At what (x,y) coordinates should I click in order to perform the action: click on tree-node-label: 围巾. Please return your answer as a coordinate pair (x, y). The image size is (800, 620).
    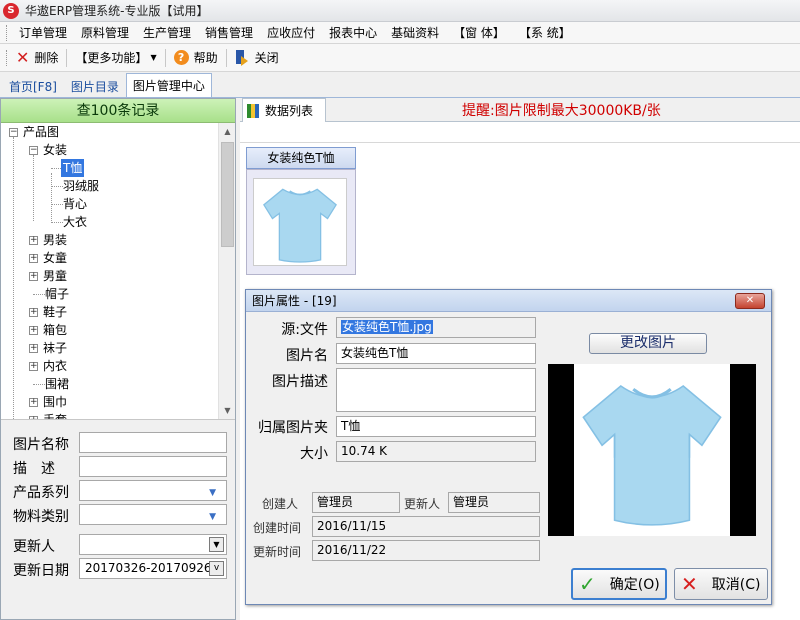
    Looking at the image, I should click on (55, 402).